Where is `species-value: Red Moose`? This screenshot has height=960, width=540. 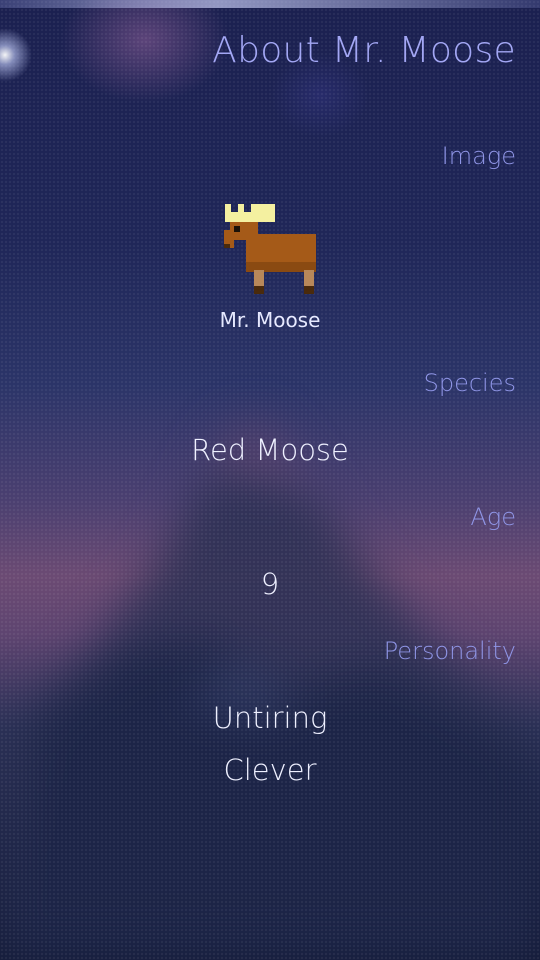 species-value: Red Moose is located at coordinates (270, 450).